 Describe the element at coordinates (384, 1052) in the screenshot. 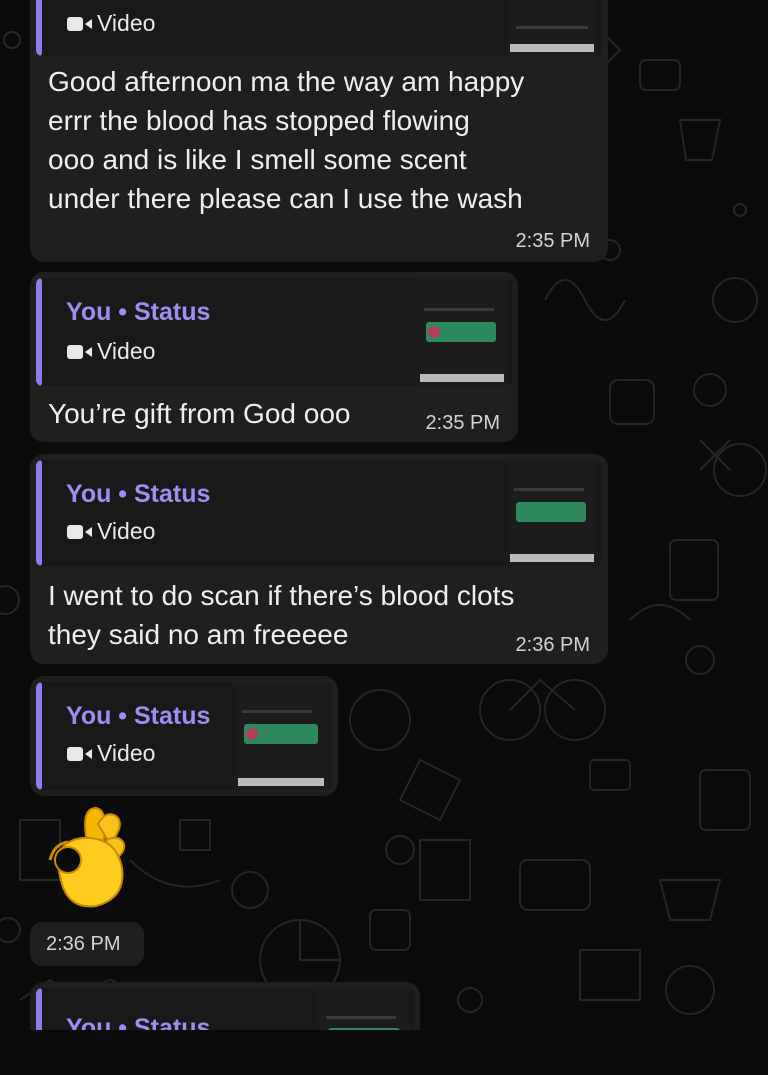

I see `screen-bottom-edge` at that location.